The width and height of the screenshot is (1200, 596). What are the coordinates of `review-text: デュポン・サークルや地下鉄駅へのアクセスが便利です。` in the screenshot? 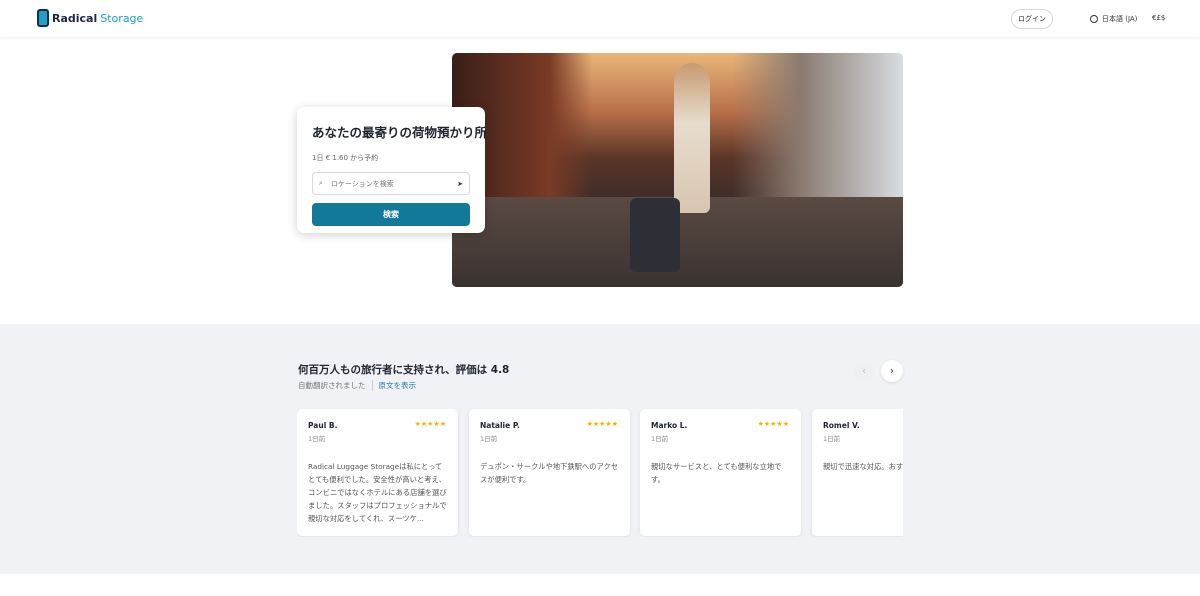 It's located at (549, 473).